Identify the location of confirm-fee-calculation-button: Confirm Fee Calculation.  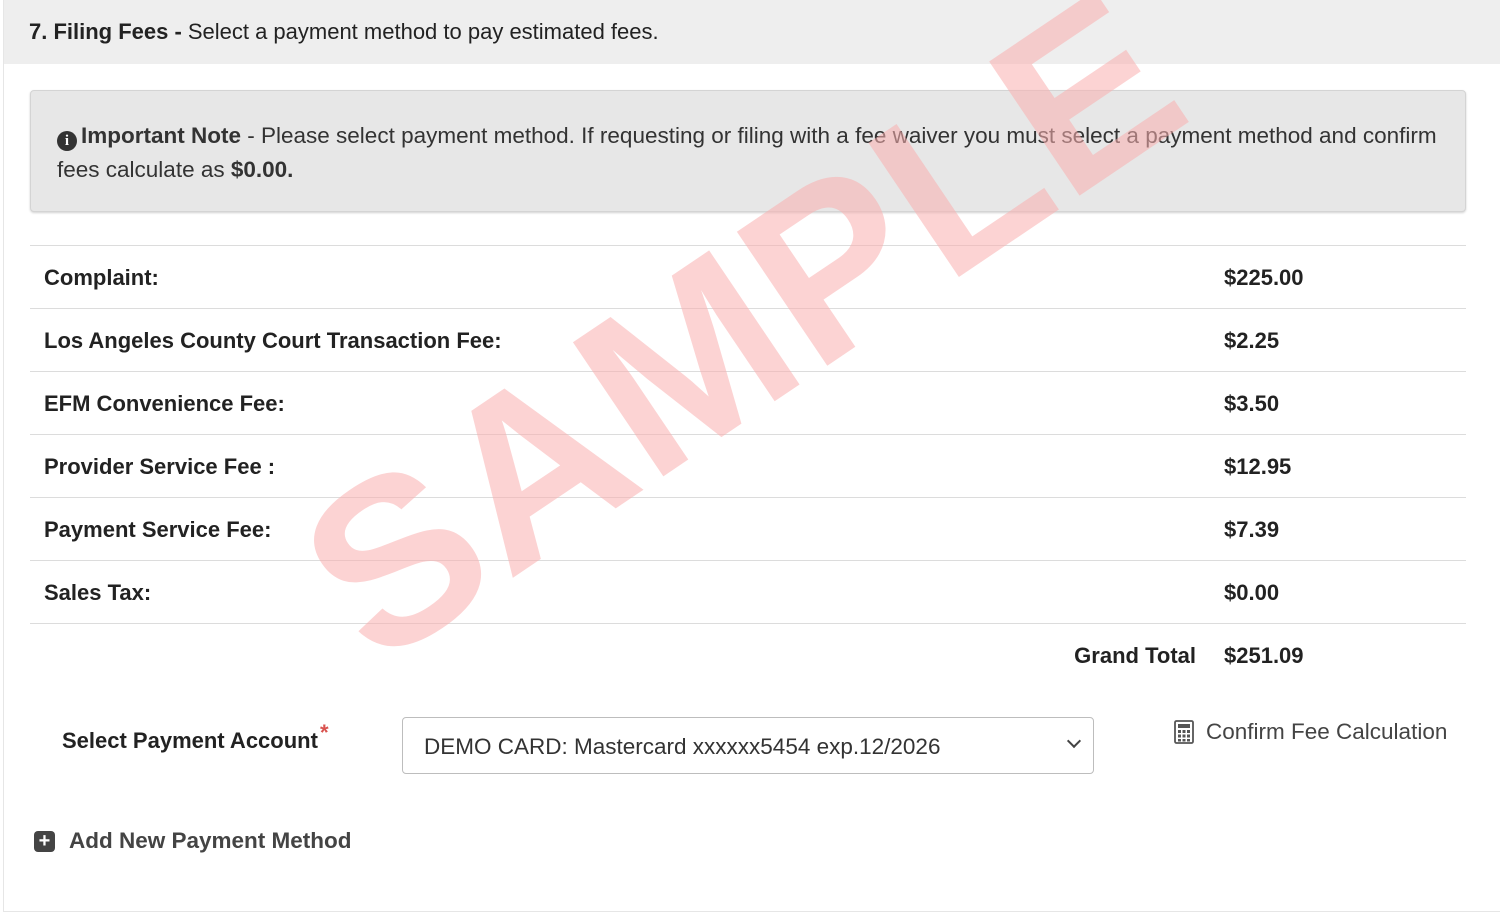
(1310, 732).